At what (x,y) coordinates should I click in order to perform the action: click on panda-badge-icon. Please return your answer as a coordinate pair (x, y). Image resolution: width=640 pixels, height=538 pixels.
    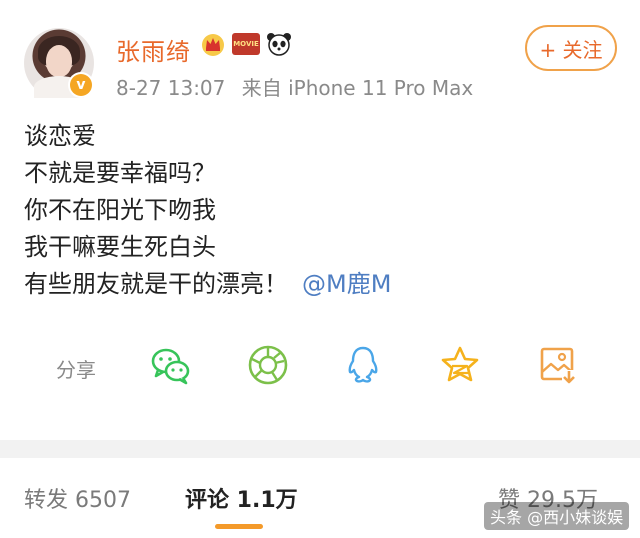
    Looking at the image, I should click on (279, 44).